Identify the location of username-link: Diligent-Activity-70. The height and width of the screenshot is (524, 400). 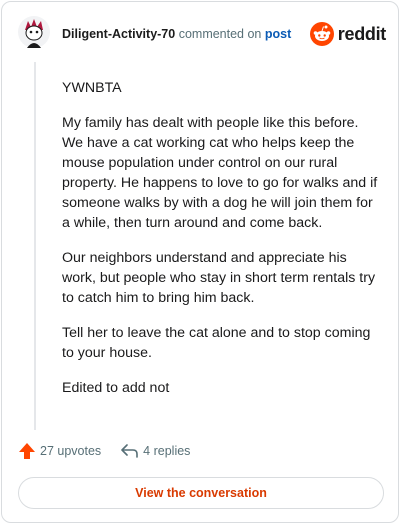
(118, 34).